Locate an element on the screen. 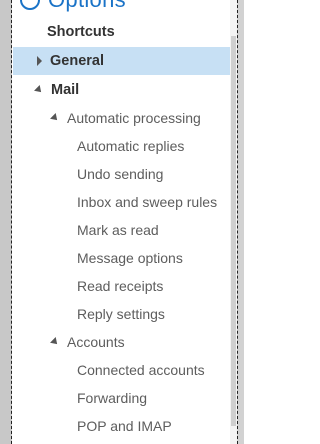 Image resolution: width=320 pixels, height=444 pixels. nav-item-mark-as-read: Mark as read is located at coordinates (121, 230).